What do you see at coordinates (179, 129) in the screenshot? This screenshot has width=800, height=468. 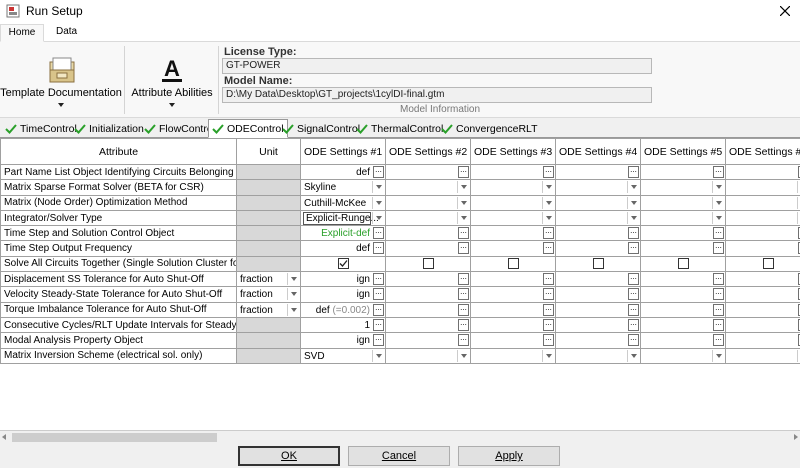 I see `tab-flowcontrol: FlowControl` at bounding box center [179, 129].